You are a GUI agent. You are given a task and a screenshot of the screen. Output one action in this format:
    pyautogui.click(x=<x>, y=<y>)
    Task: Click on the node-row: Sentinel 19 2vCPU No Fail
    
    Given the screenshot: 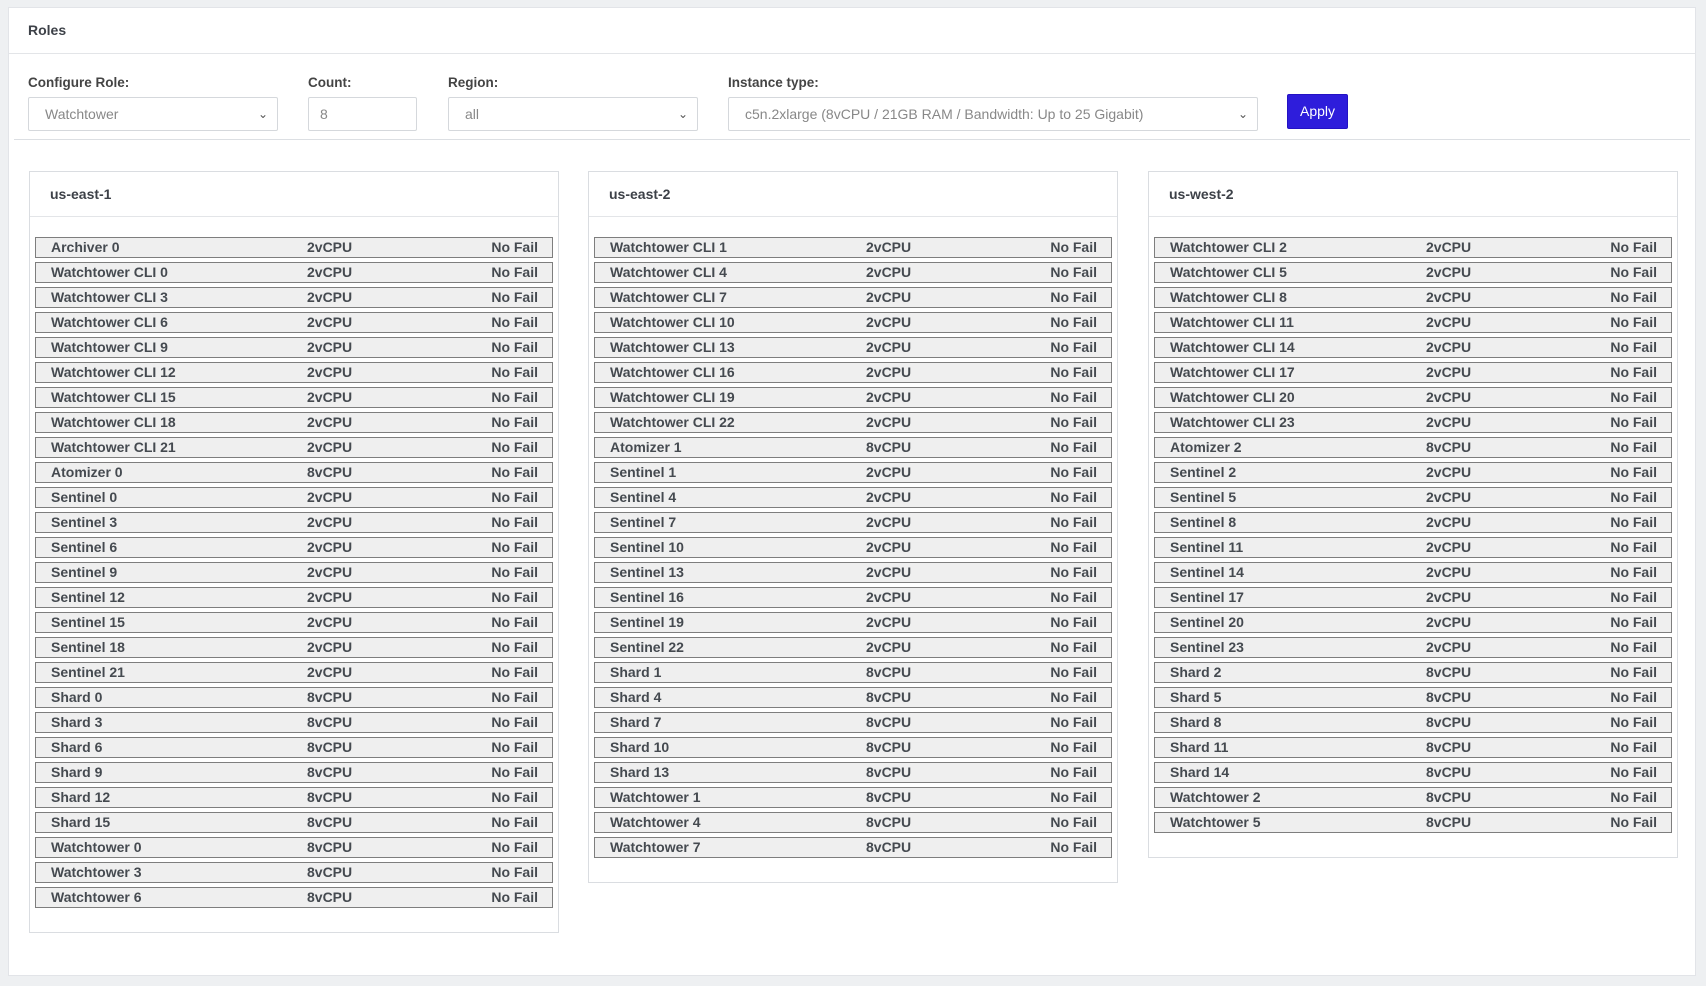 What is the action you would take?
    pyautogui.click(x=853, y=622)
    